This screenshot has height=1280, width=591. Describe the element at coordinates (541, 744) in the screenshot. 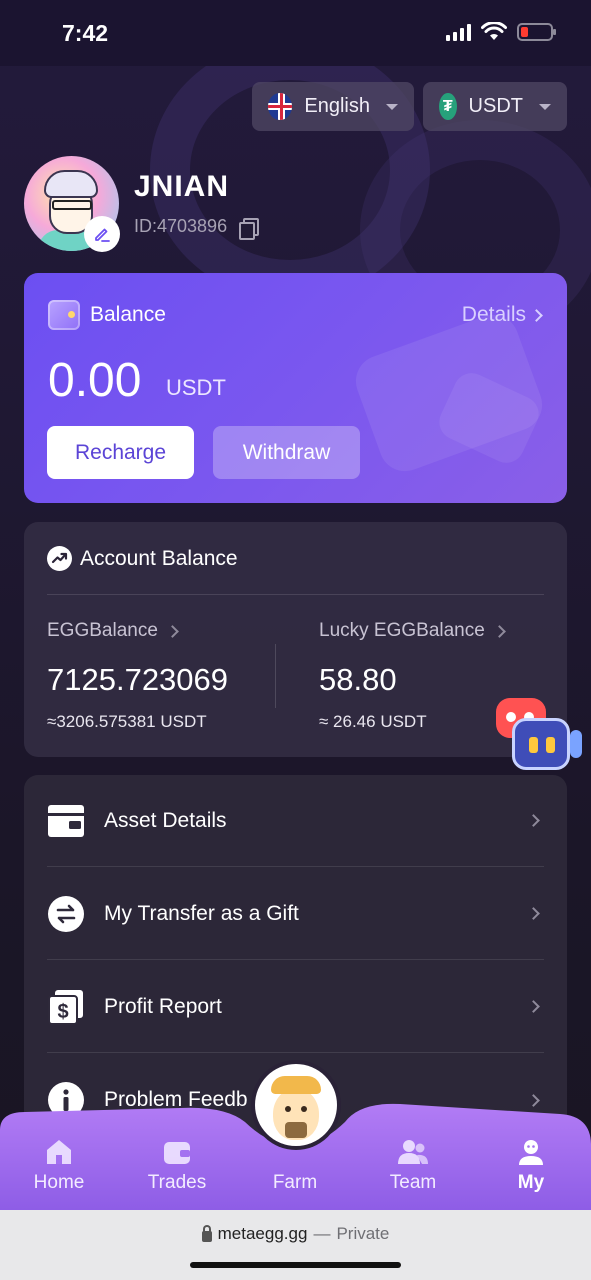

I see `robot-icon` at that location.